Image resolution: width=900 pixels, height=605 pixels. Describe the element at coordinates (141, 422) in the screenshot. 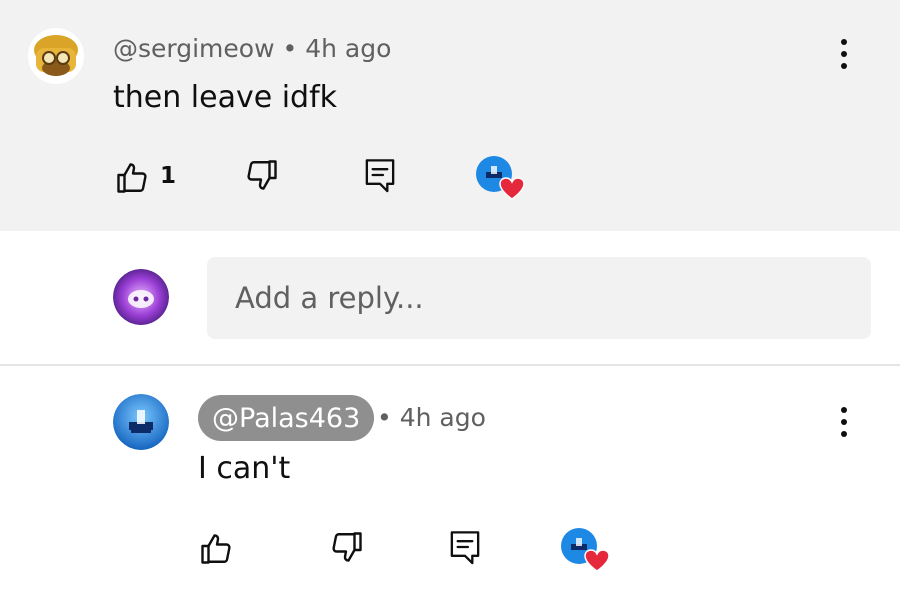

I see `reply-author-avatar` at that location.